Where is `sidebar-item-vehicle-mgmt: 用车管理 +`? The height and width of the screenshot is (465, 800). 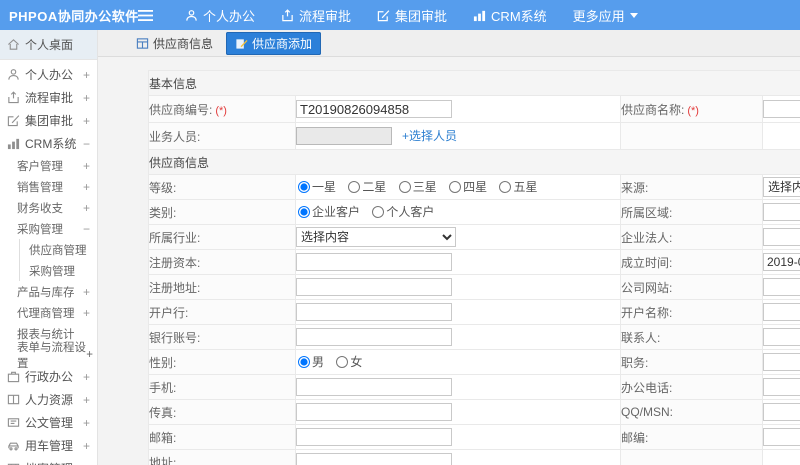 sidebar-item-vehicle-mgmt: 用车管理 + is located at coordinates (48, 445).